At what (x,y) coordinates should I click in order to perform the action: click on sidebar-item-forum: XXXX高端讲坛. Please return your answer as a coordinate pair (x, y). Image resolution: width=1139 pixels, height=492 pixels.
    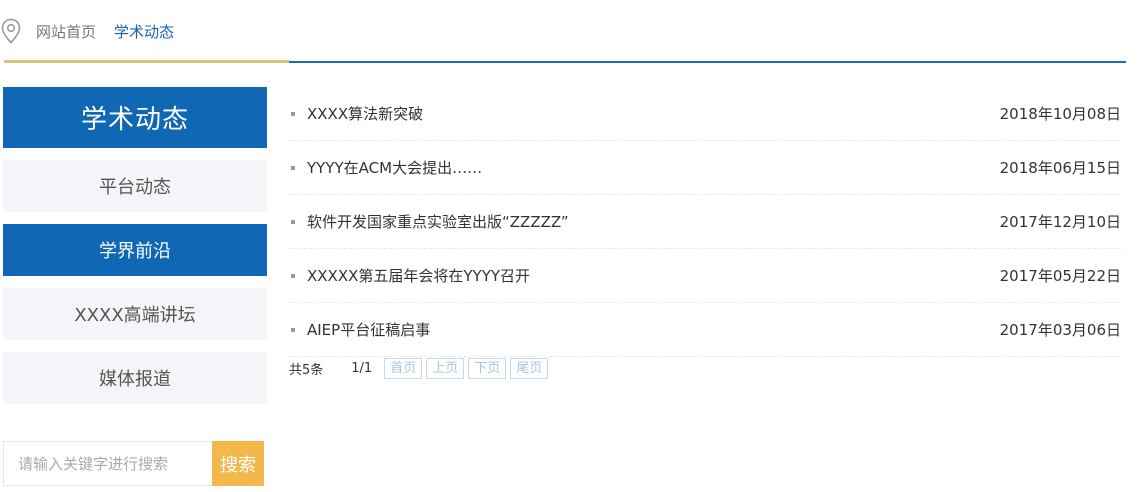
    Looking at the image, I should click on (135, 314).